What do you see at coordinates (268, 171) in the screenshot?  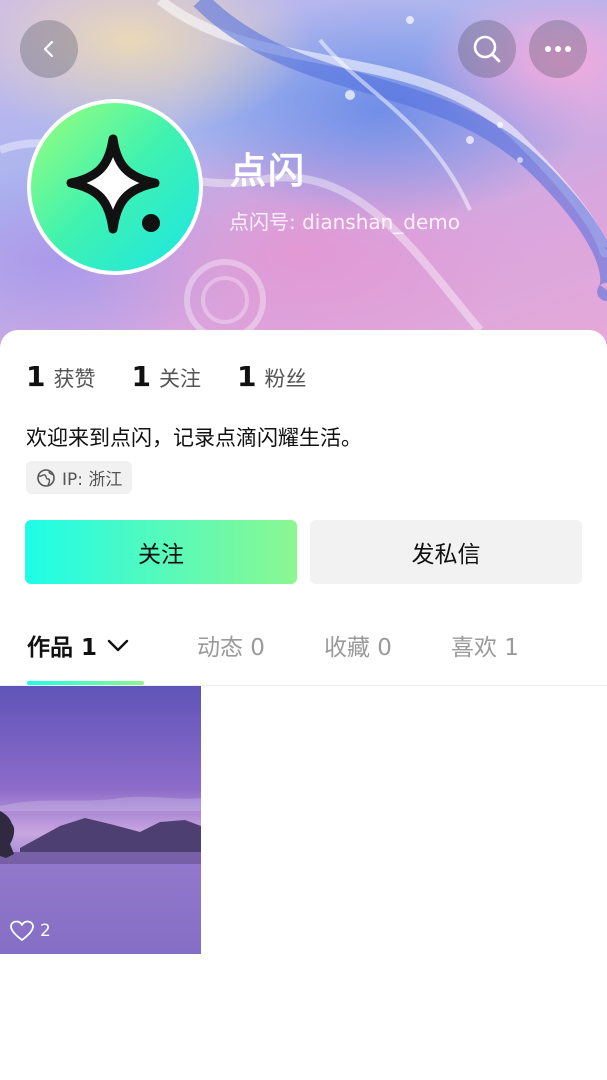 I see `profile-name: 点闪` at bounding box center [268, 171].